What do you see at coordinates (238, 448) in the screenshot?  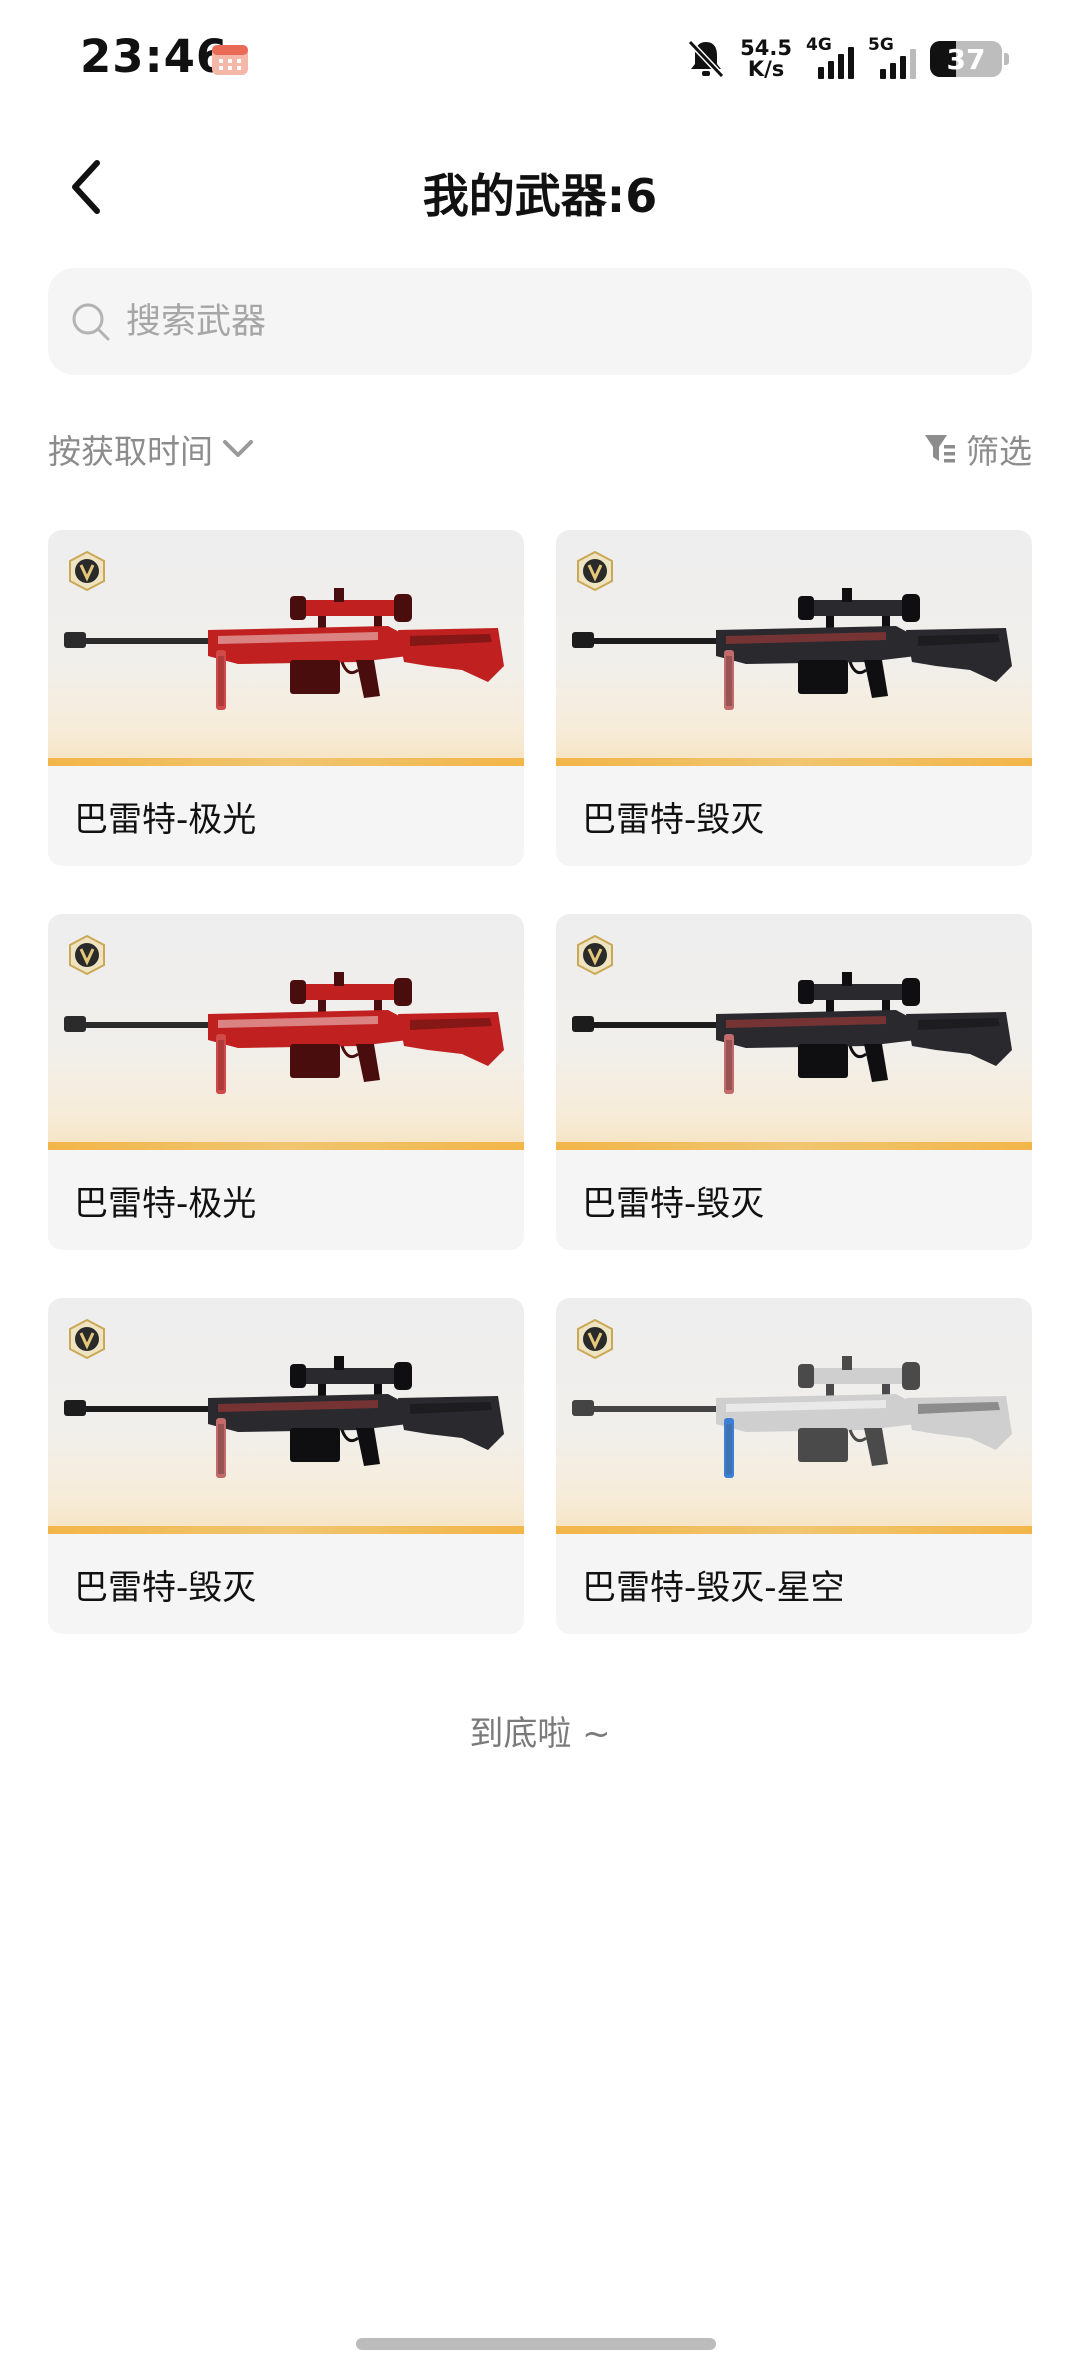 I see `chevron-down-icon` at bounding box center [238, 448].